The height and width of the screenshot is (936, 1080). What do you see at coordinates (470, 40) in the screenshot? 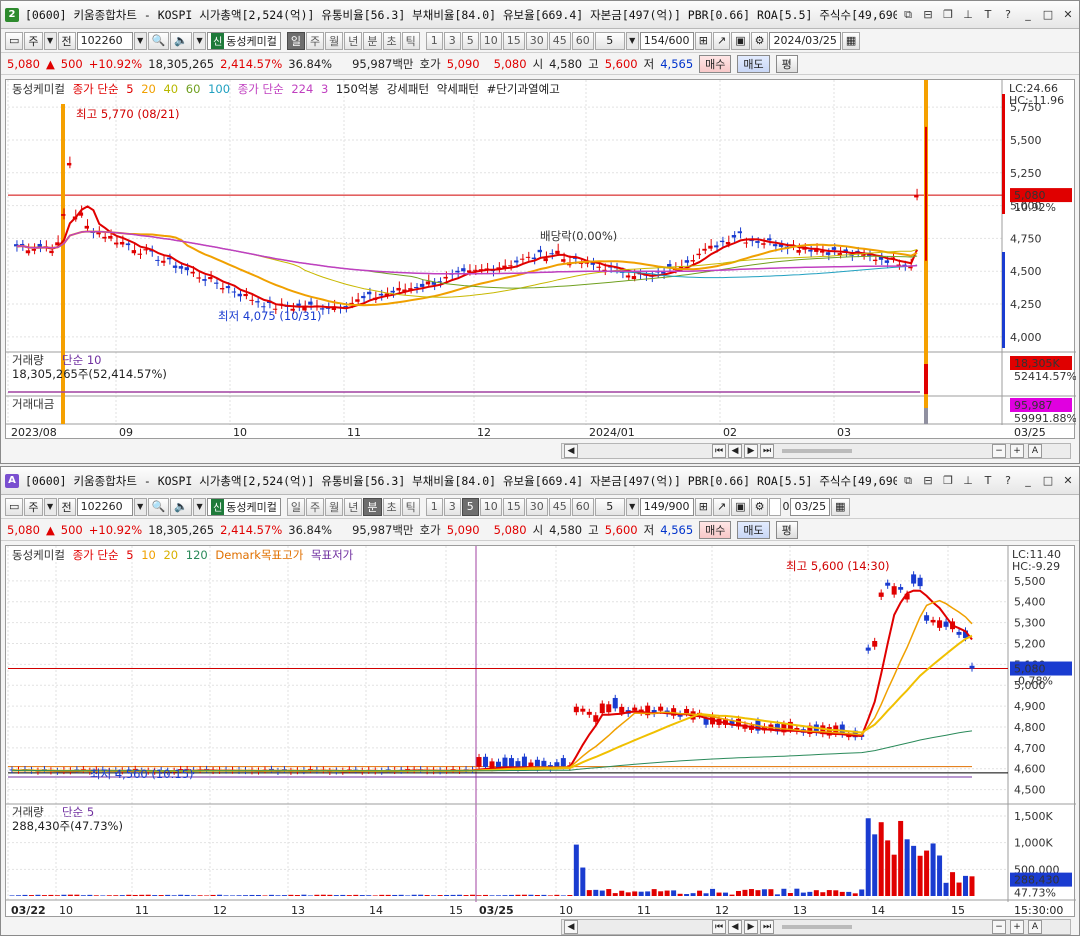
I see `interval-button-2: 5` at bounding box center [470, 40].